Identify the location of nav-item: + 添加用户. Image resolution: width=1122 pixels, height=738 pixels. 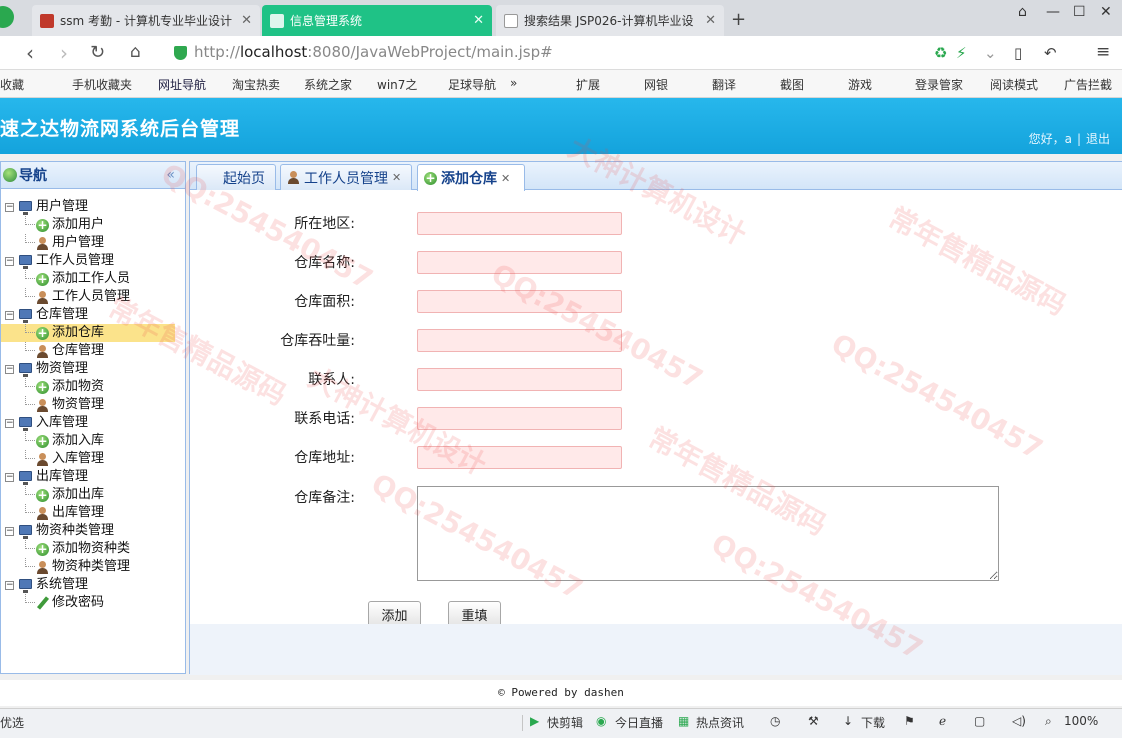
(93, 225).